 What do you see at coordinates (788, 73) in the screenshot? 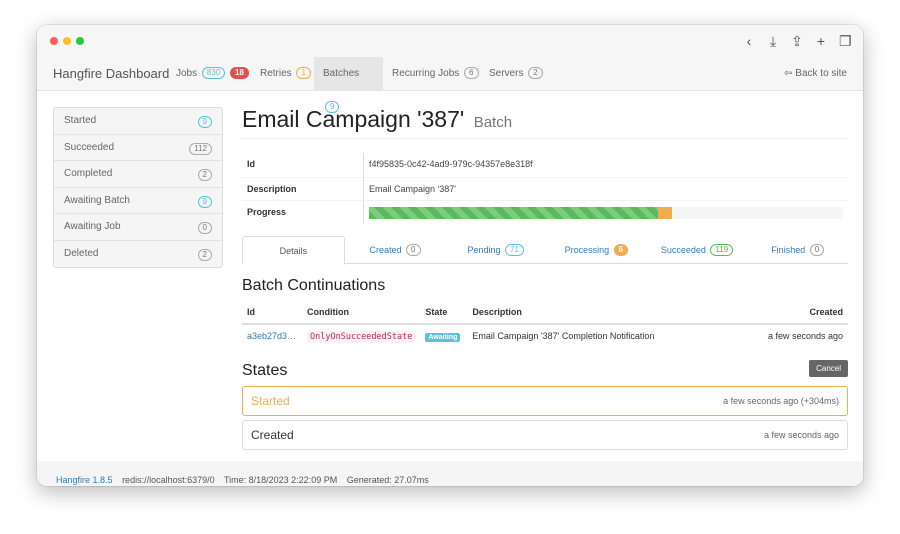
I see `sign-out-icon: ⇦` at bounding box center [788, 73].